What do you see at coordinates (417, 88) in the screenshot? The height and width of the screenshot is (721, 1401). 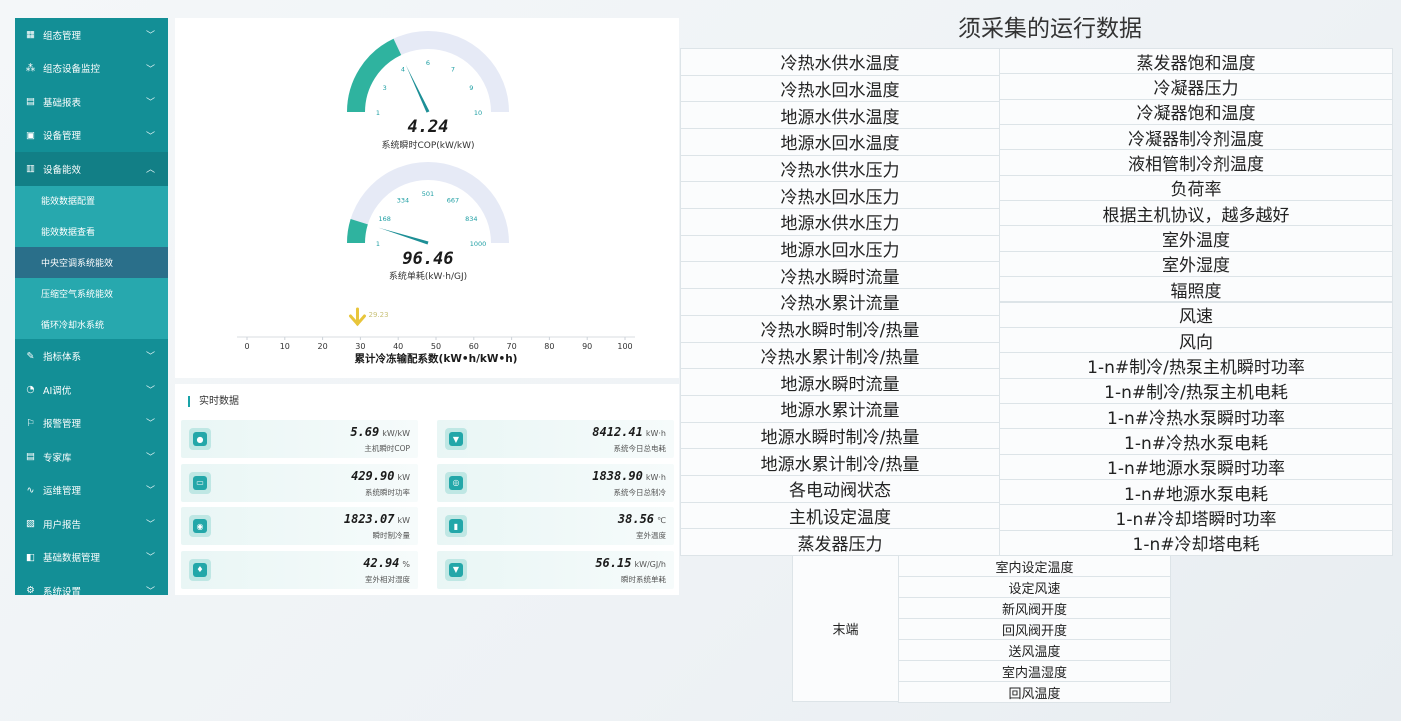 I see `gauge-needle` at bounding box center [417, 88].